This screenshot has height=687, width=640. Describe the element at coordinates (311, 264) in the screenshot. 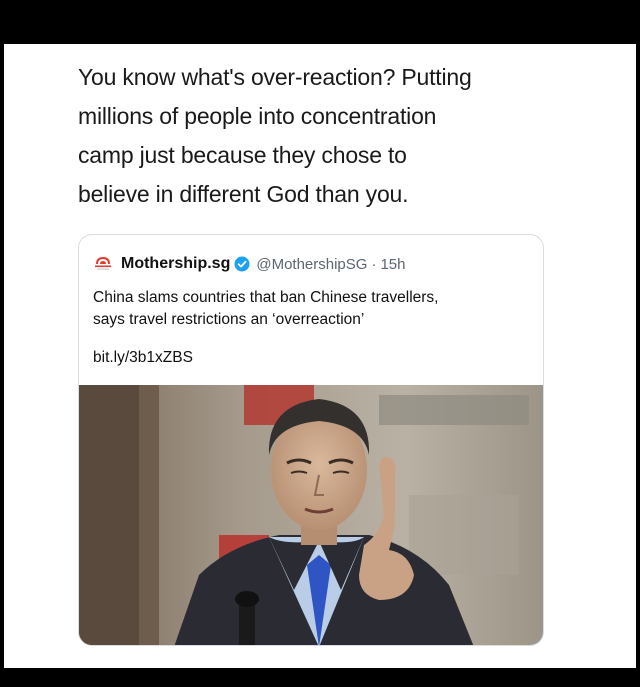

I see `handle: @MothershipSG` at that location.